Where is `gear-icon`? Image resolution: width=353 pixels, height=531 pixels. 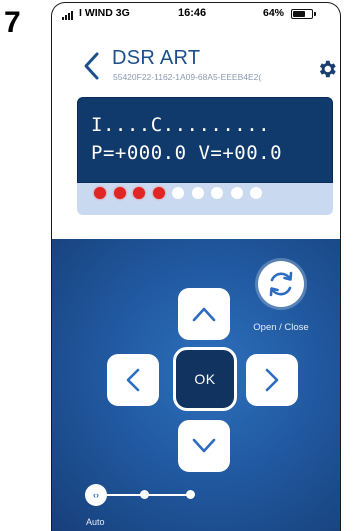 gear-icon is located at coordinates (327, 69).